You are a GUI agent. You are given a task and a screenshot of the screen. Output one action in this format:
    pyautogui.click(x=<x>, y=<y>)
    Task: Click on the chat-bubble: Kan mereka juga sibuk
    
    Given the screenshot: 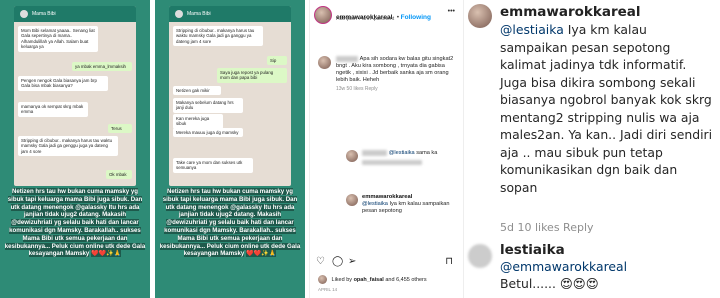 What is the action you would take?
    pyautogui.click(x=198, y=121)
    